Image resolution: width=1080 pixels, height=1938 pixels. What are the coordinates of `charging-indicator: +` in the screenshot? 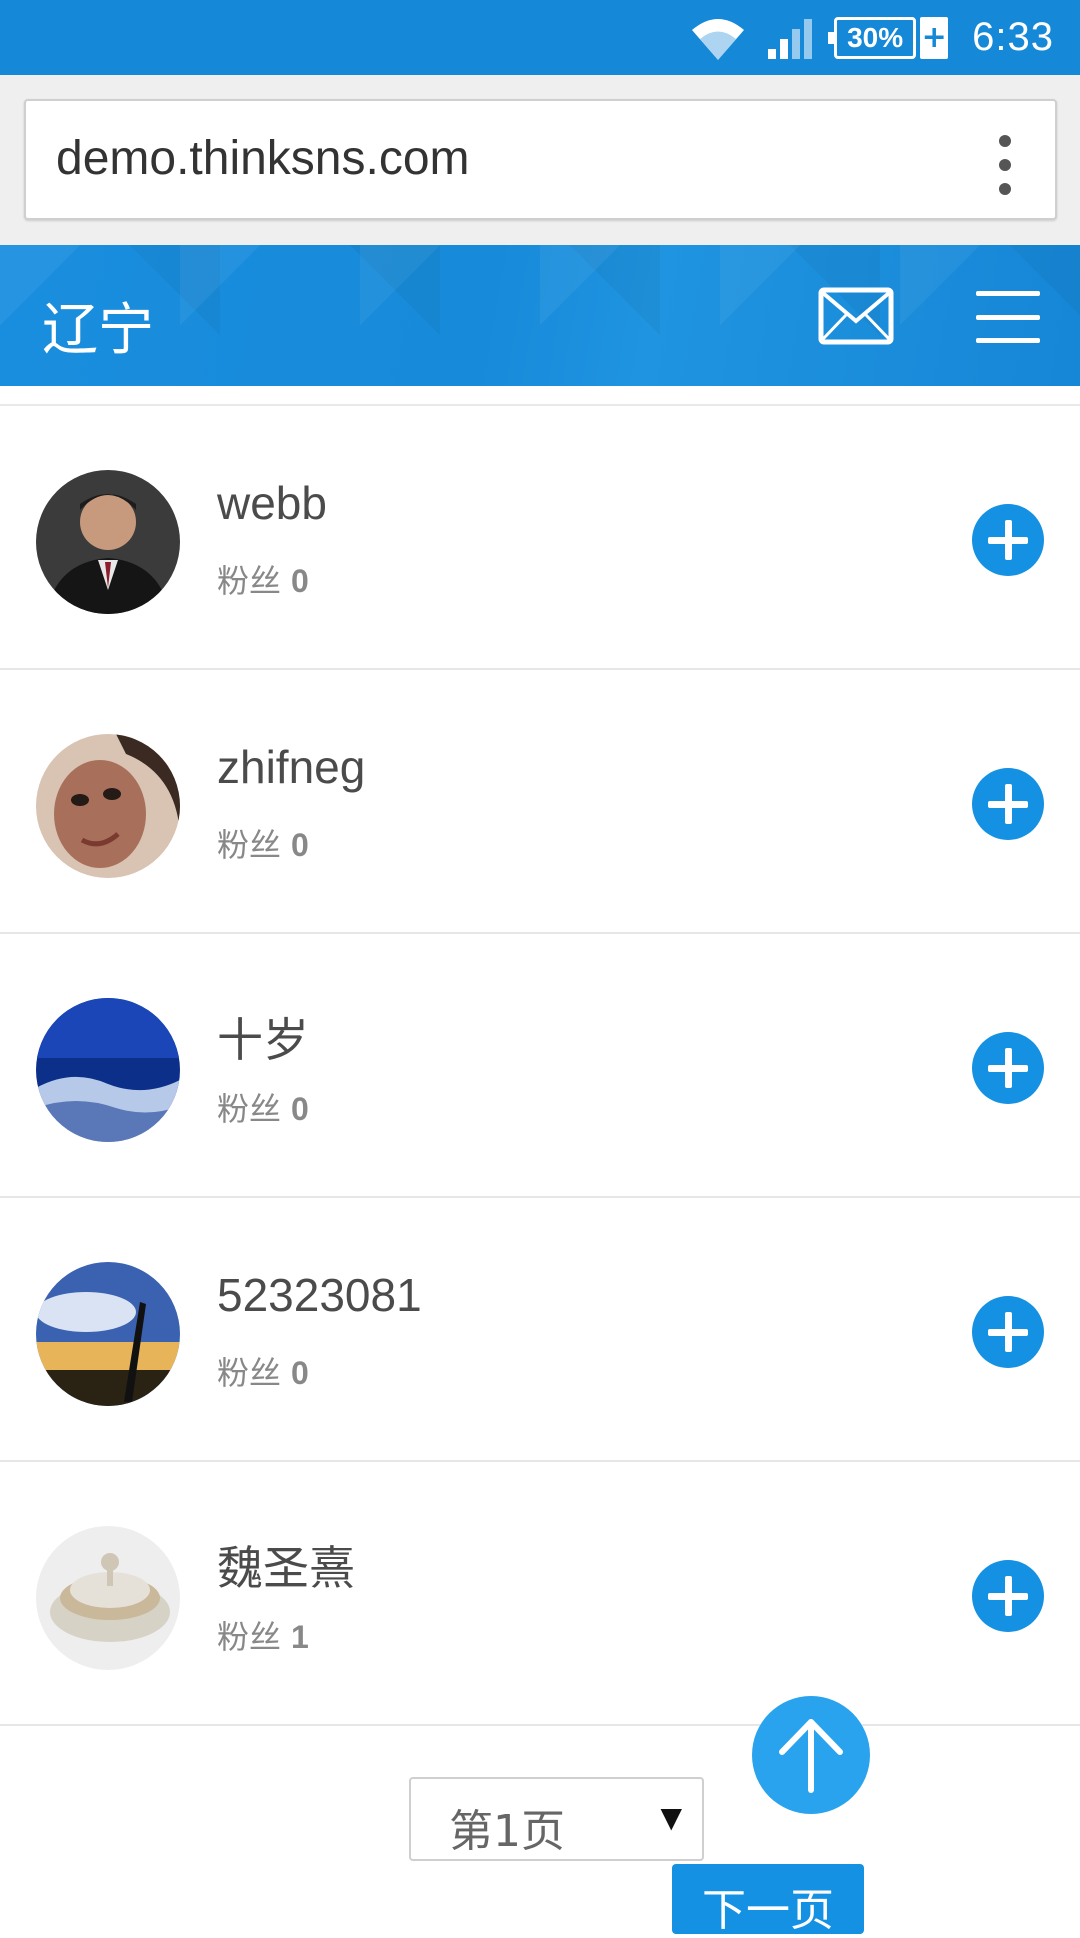 It's located at (934, 37).